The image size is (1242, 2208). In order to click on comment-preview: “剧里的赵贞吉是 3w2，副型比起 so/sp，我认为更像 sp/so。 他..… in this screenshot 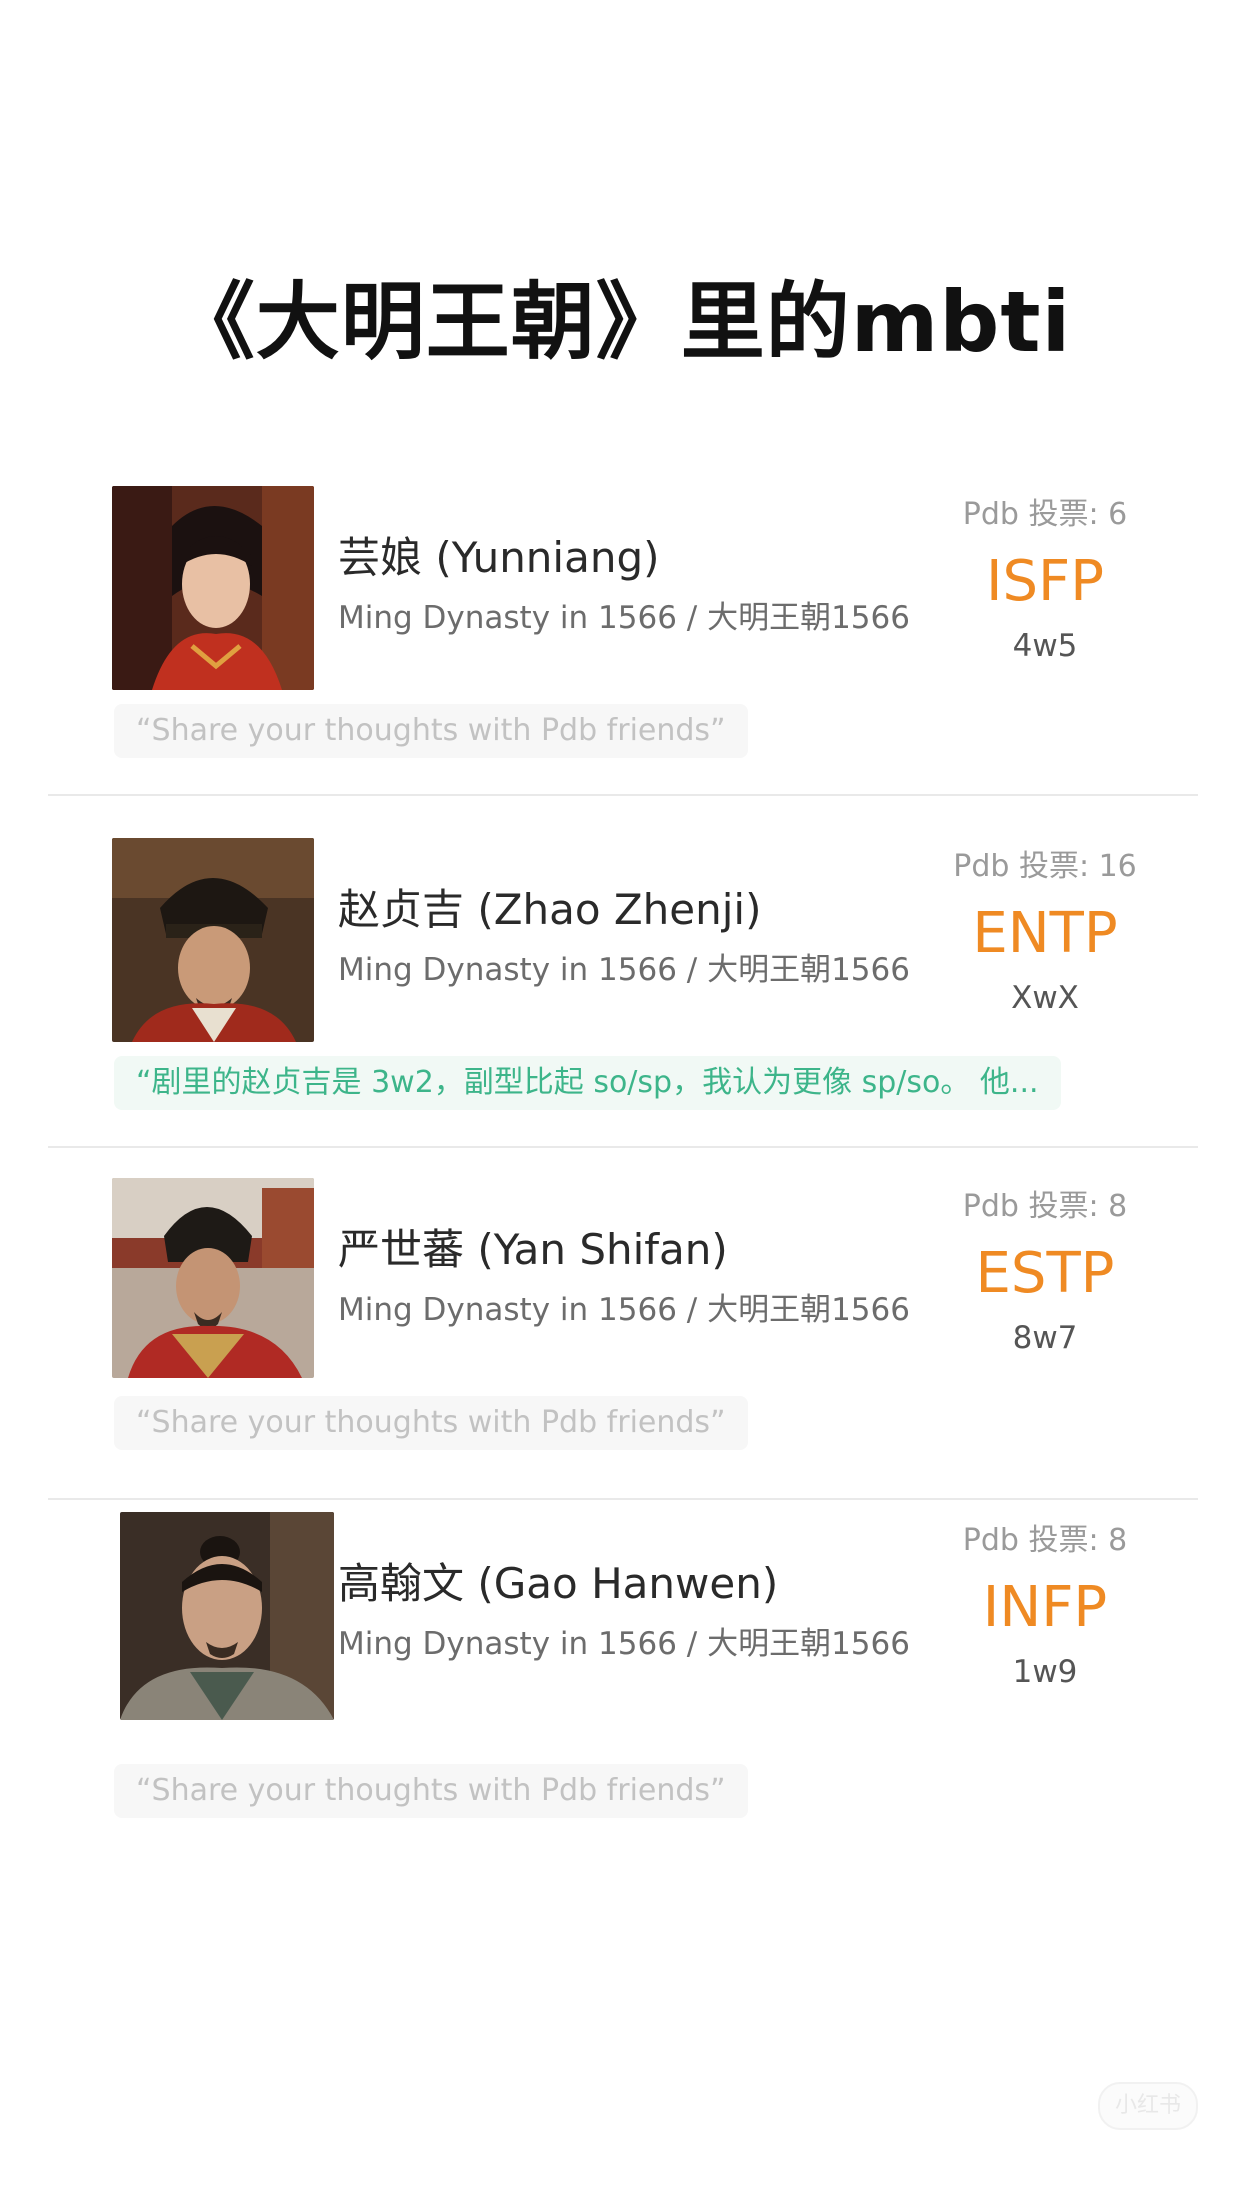, I will do `click(587, 1083)`.